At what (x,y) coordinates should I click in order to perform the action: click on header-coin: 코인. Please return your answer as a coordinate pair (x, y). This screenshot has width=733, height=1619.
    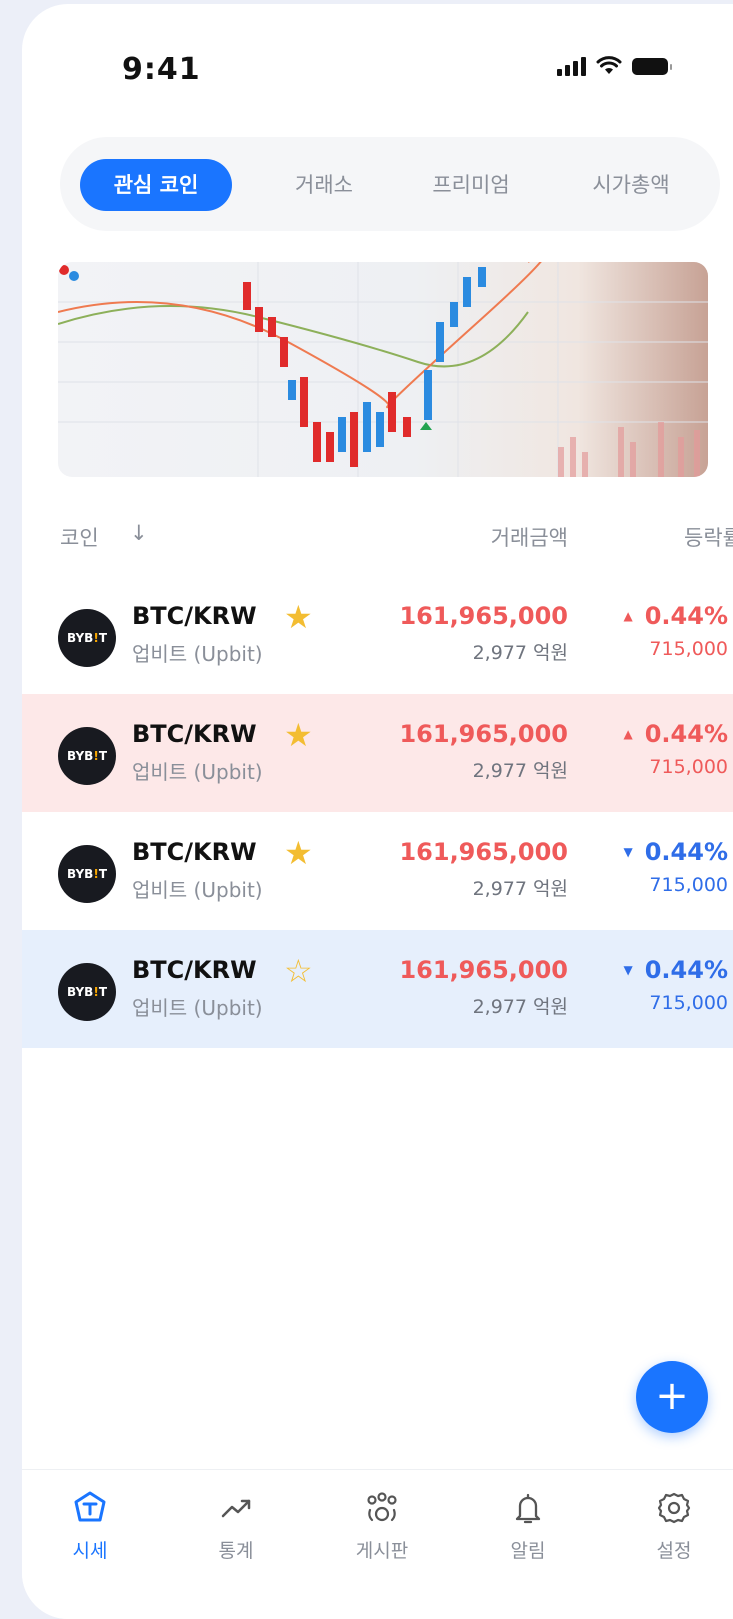
    Looking at the image, I should click on (79, 537).